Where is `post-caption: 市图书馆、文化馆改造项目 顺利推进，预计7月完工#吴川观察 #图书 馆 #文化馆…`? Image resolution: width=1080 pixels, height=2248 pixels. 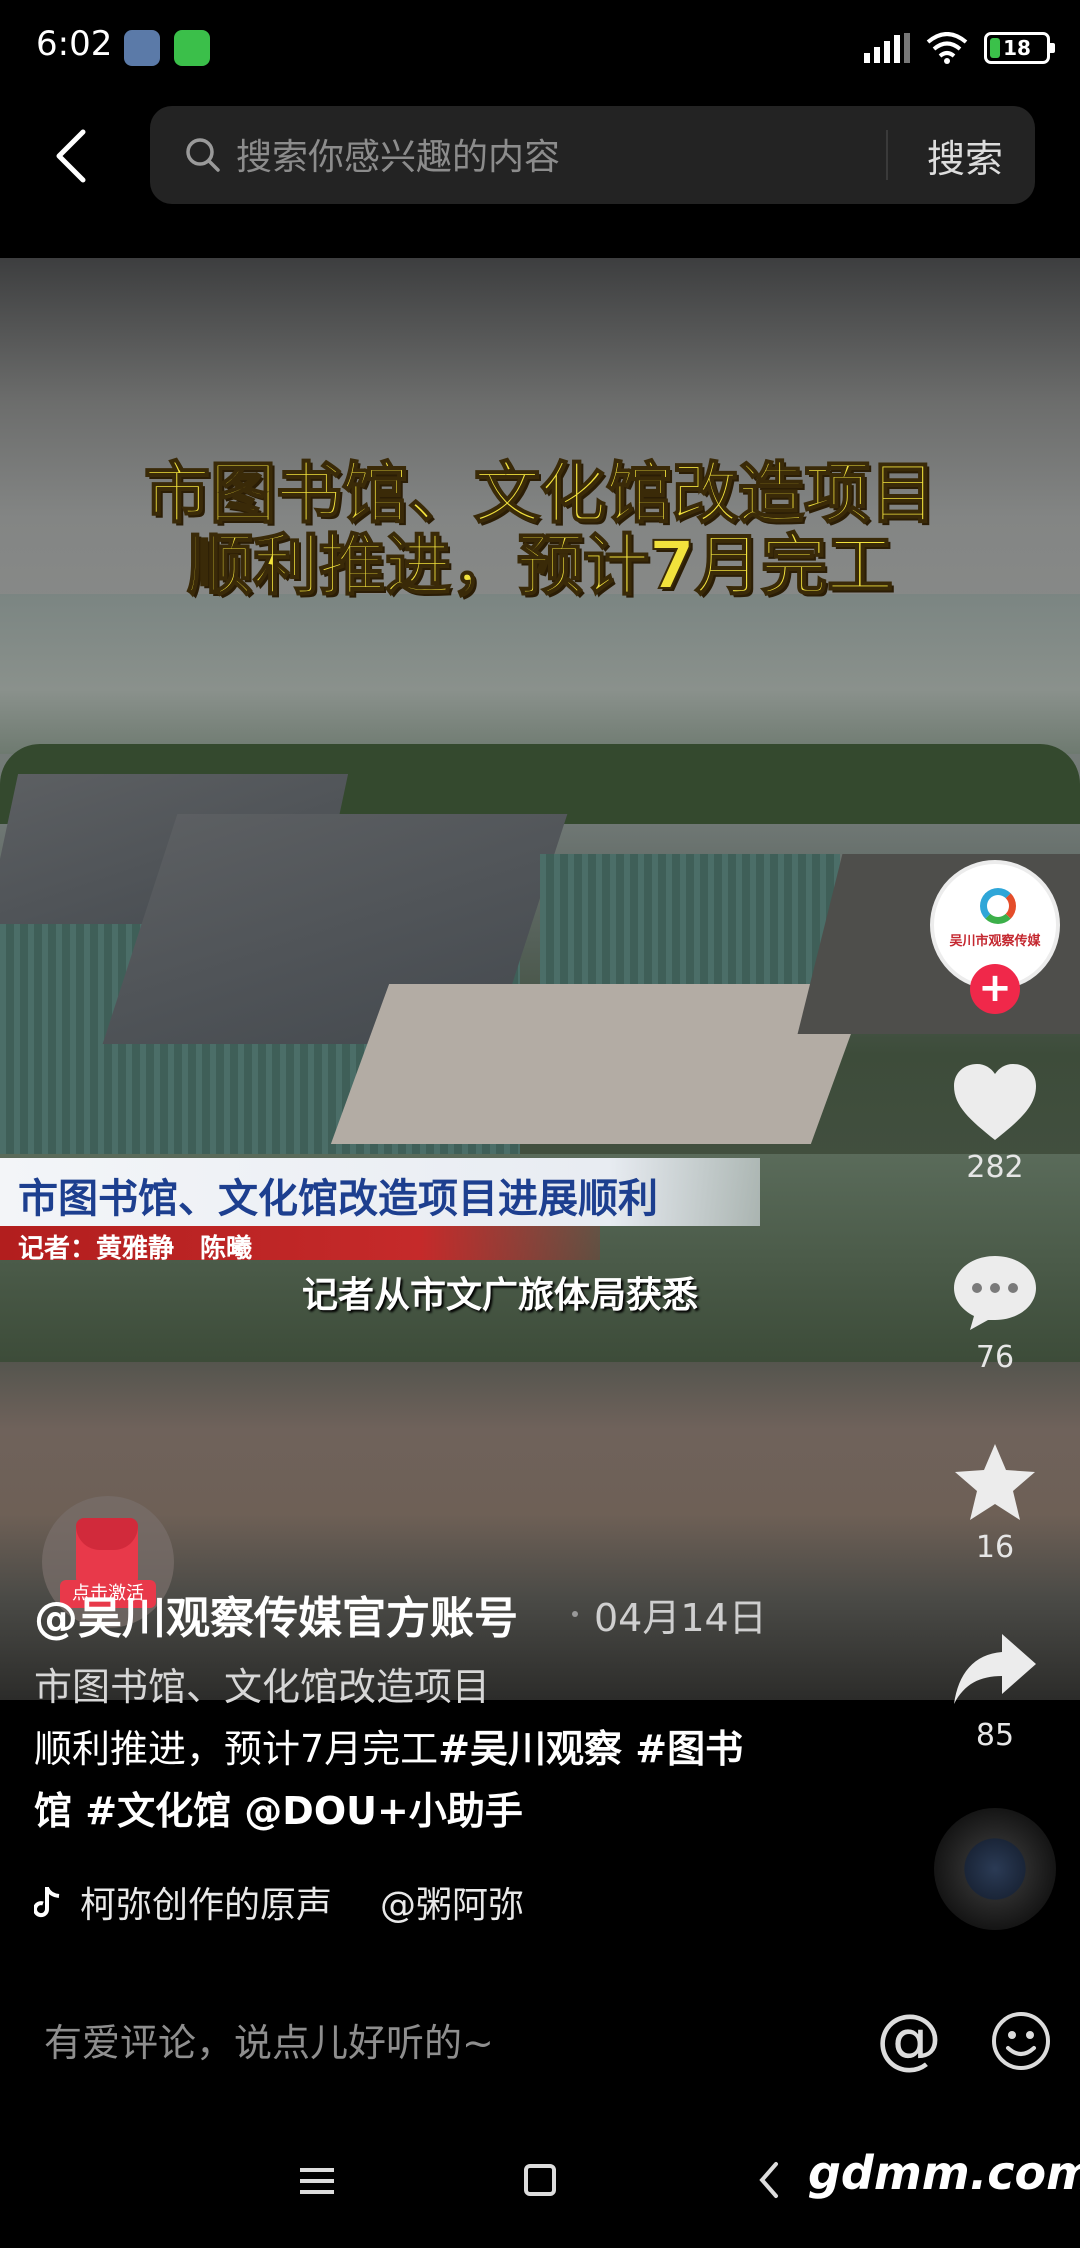 post-caption: 市图书馆、文化馆改造项目 顺利推进，预计7月完工#吴川观察 #图书 馆 #文化馆… is located at coordinates (414, 1749).